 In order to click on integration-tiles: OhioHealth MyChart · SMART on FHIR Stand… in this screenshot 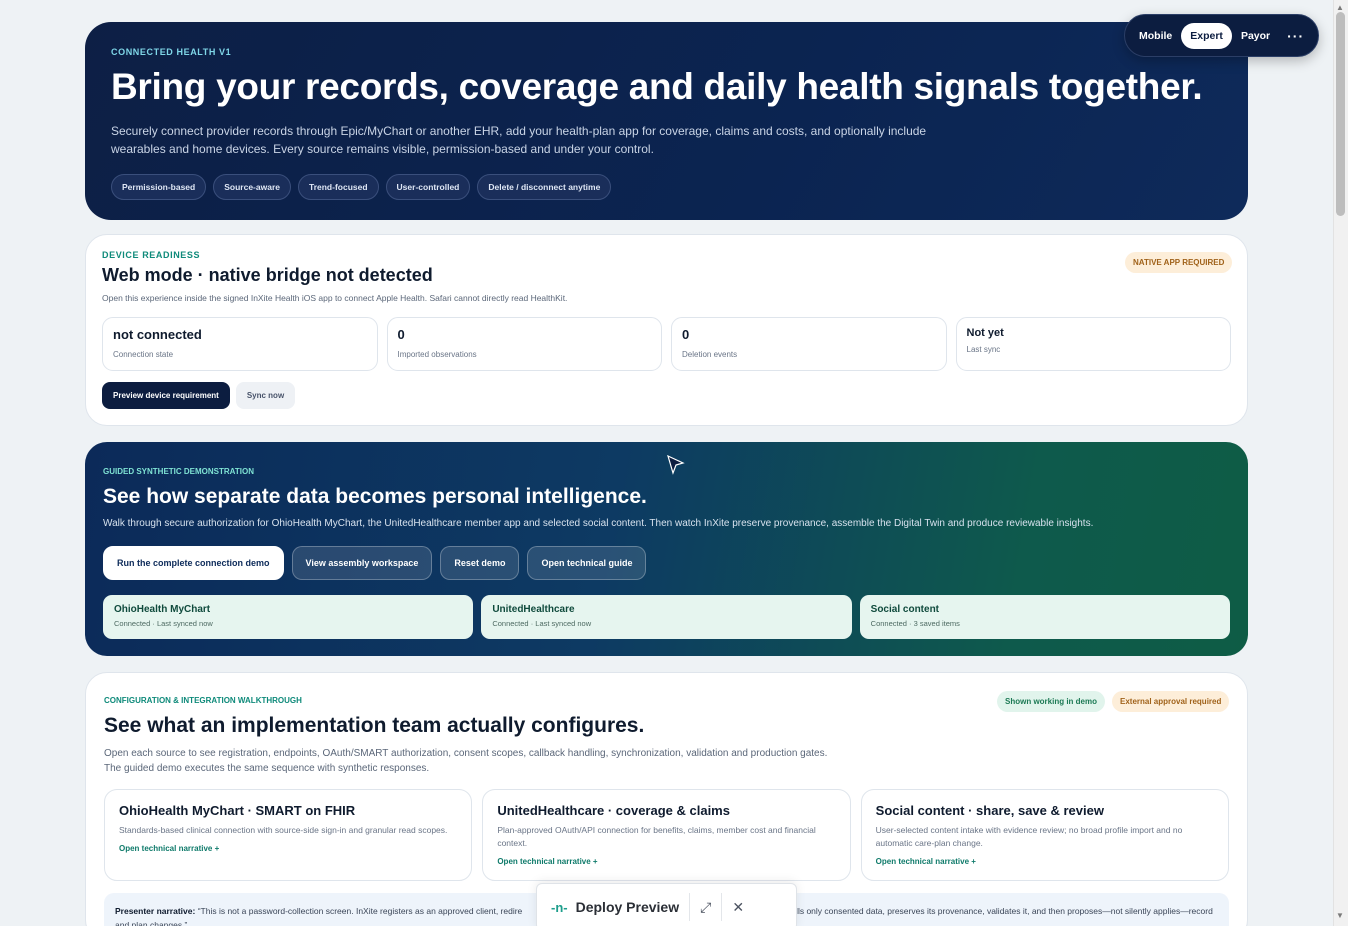, I will do `click(666, 835)`.